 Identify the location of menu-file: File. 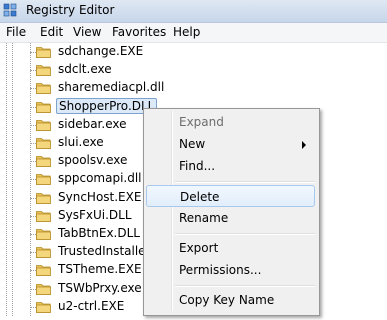
(16, 32).